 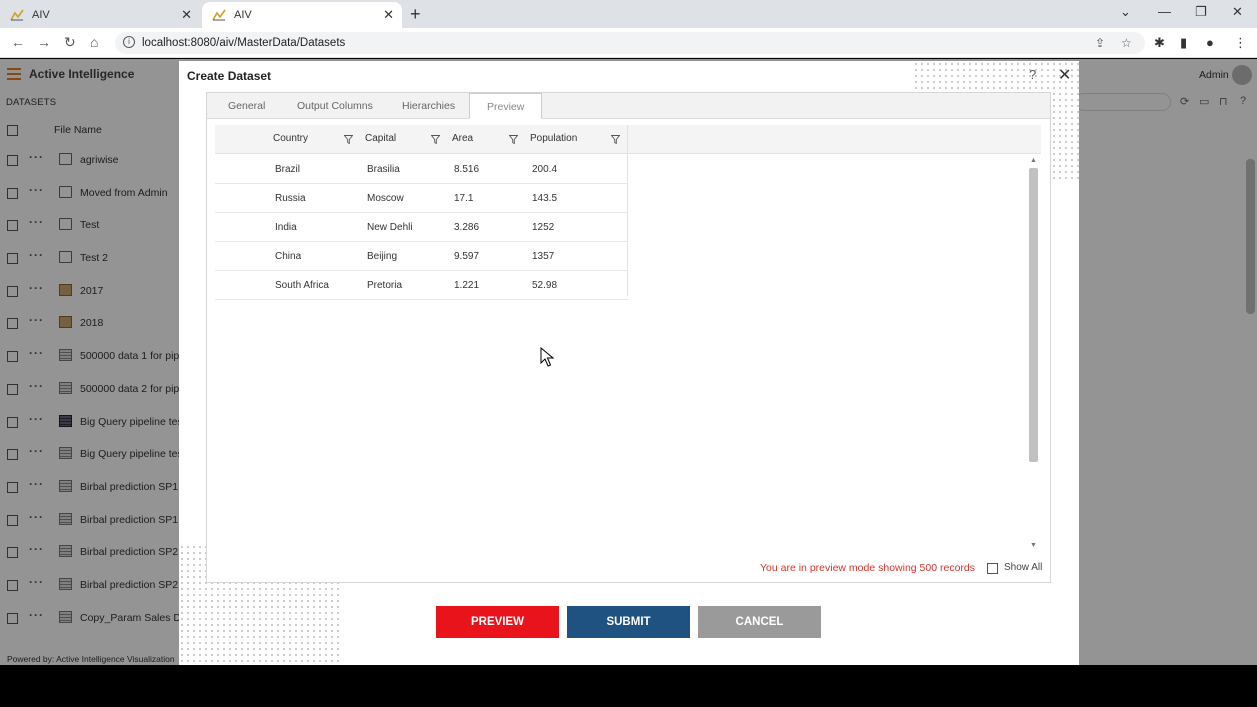 I want to click on table-cell: 143.5, so click(x=545, y=198).